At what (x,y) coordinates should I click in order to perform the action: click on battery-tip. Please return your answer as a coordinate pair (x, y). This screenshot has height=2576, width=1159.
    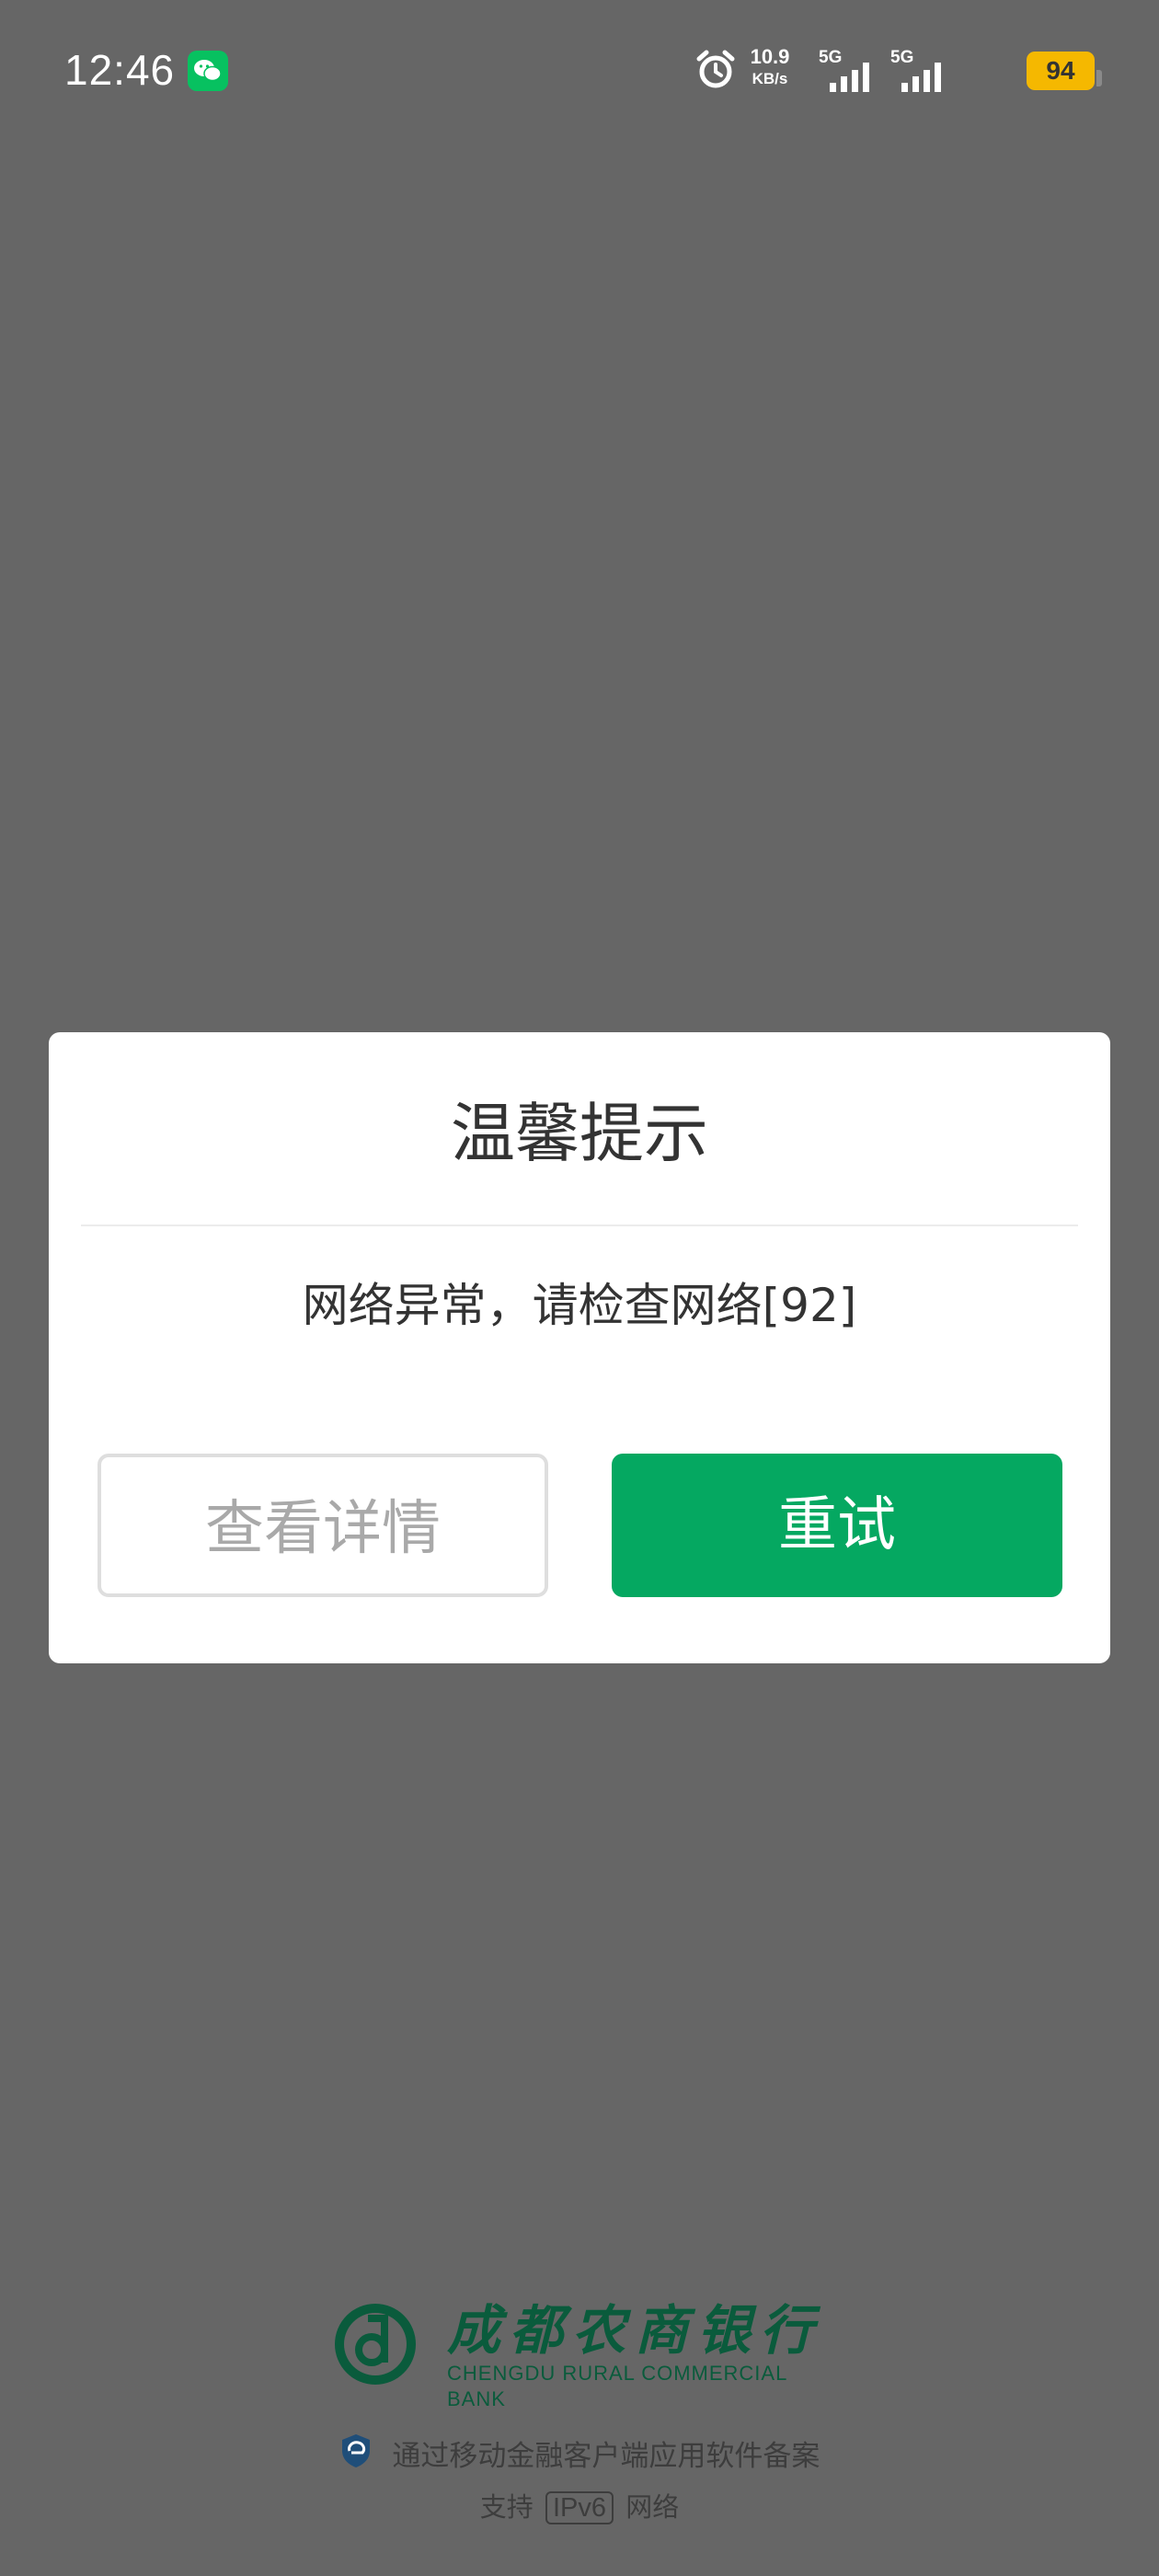
    Looking at the image, I should click on (1099, 78).